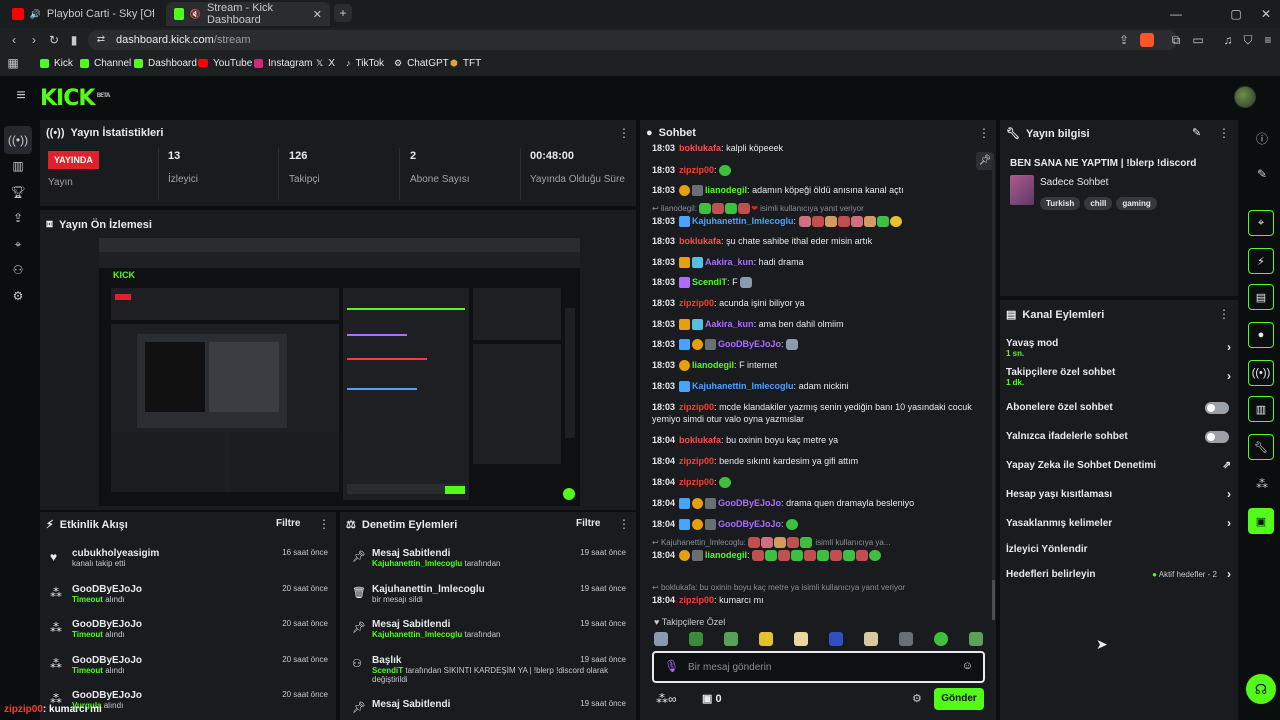 The width and height of the screenshot is (1280, 720). I want to click on avatar, so click(1245, 97).